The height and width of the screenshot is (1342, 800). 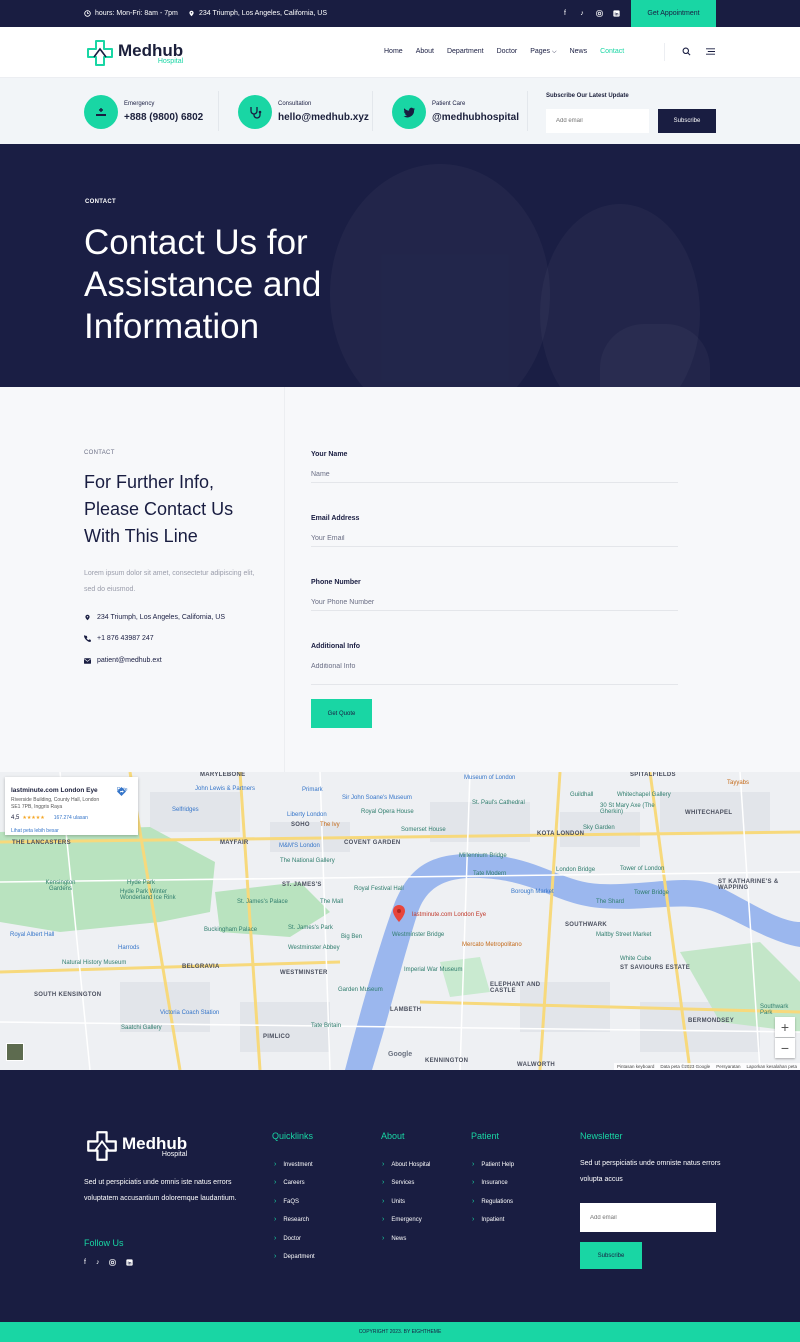 I want to click on footer-link: › Research, so click(x=294, y=1220).